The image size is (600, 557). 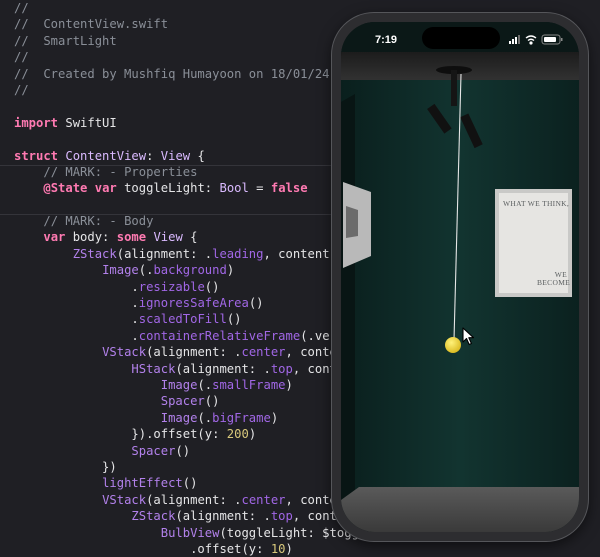 What do you see at coordinates (171, 286) in the screenshot?
I see `code-token: resizable` at bounding box center [171, 286].